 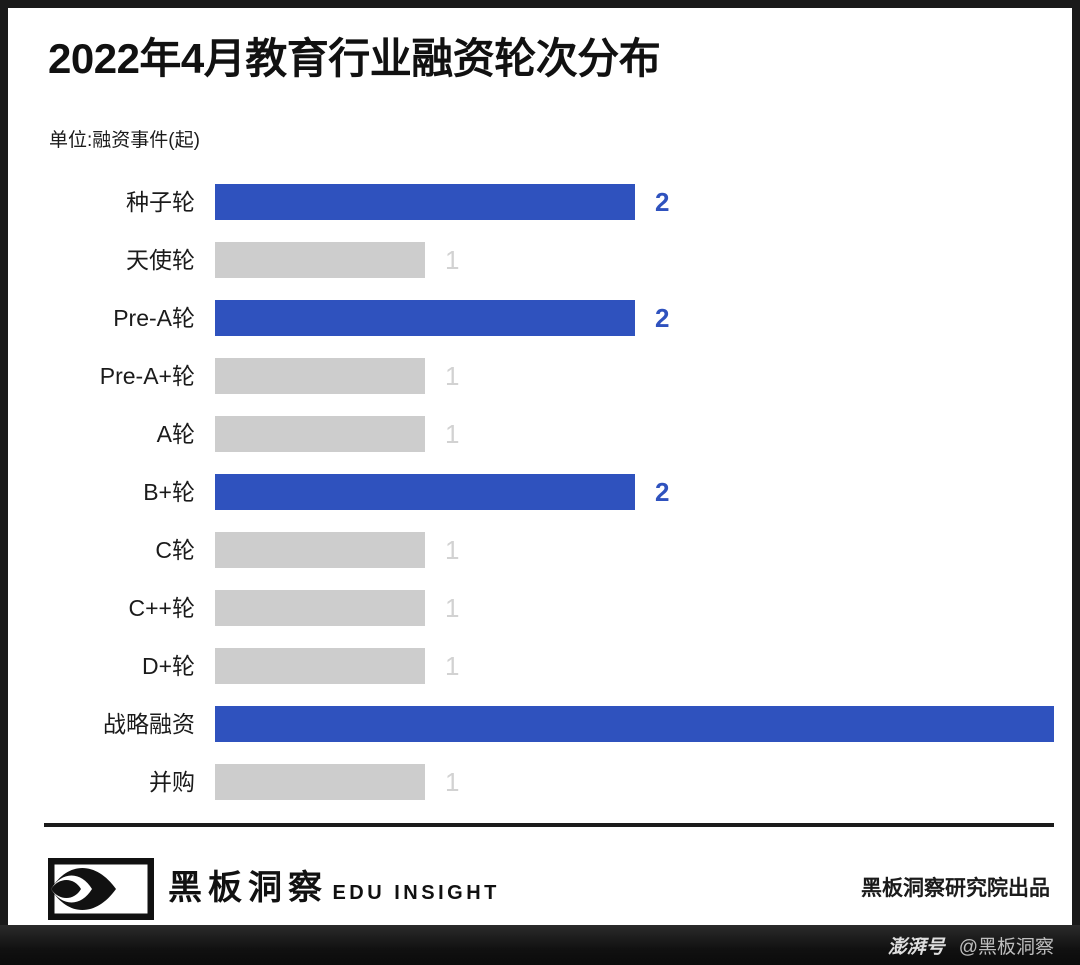 What do you see at coordinates (916, 947) in the screenshot?
I see `watermark-brand: 澎湃号` at bounding box center [916, 947].